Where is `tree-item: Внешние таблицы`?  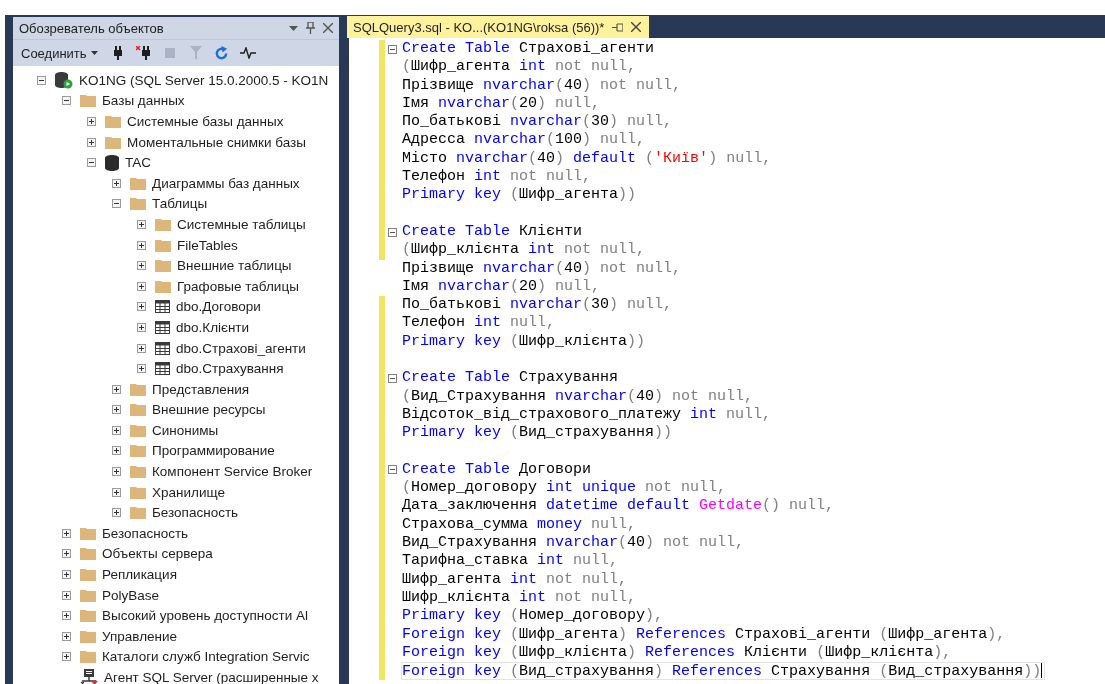 tree-item: Внешние таблицы is located at coordinates (234, 266).